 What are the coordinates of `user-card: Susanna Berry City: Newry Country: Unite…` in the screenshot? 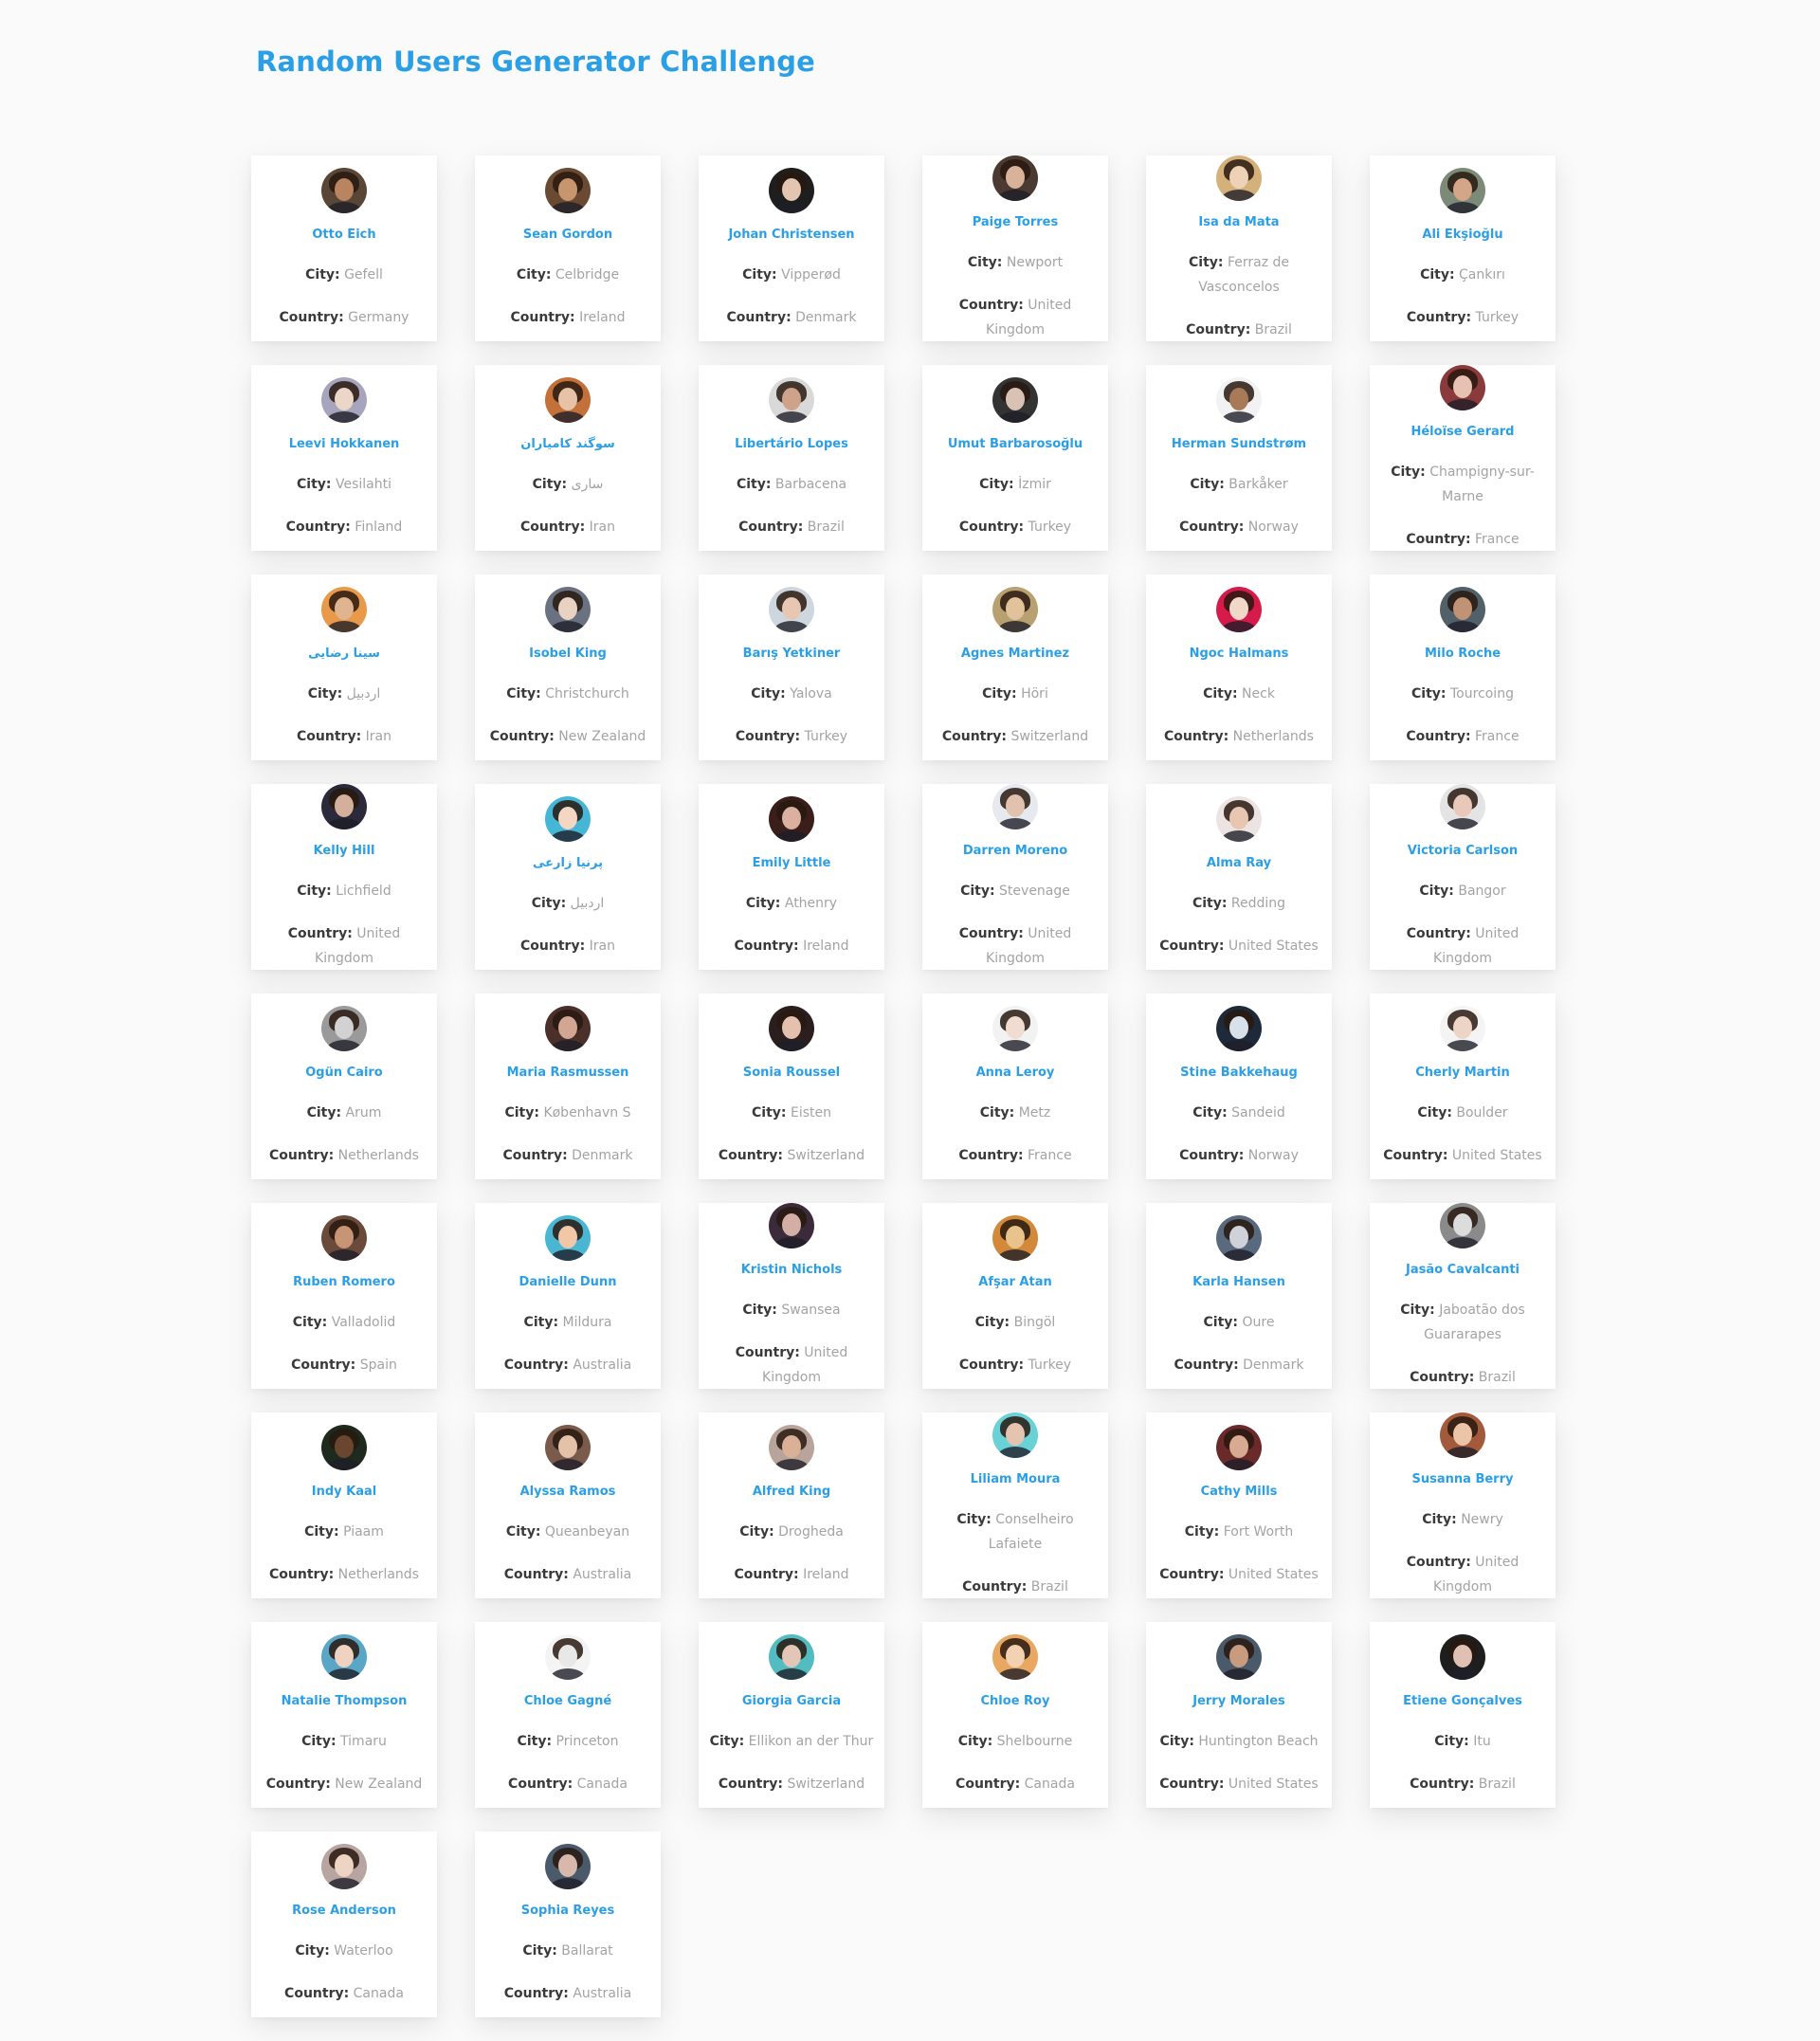 It's located at (1463, 1505).